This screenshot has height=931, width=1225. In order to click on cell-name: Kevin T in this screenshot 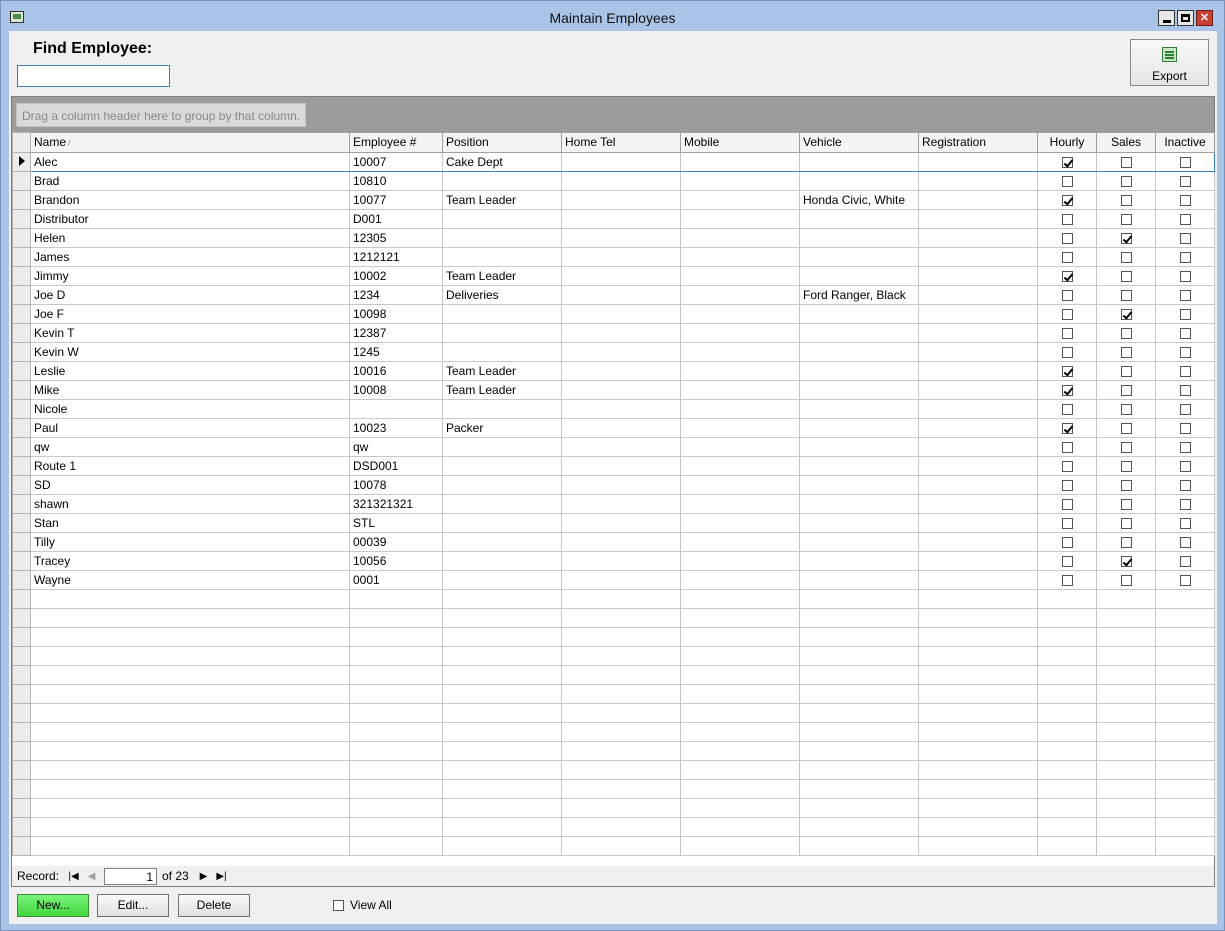, I will do `click(190, 333)`.